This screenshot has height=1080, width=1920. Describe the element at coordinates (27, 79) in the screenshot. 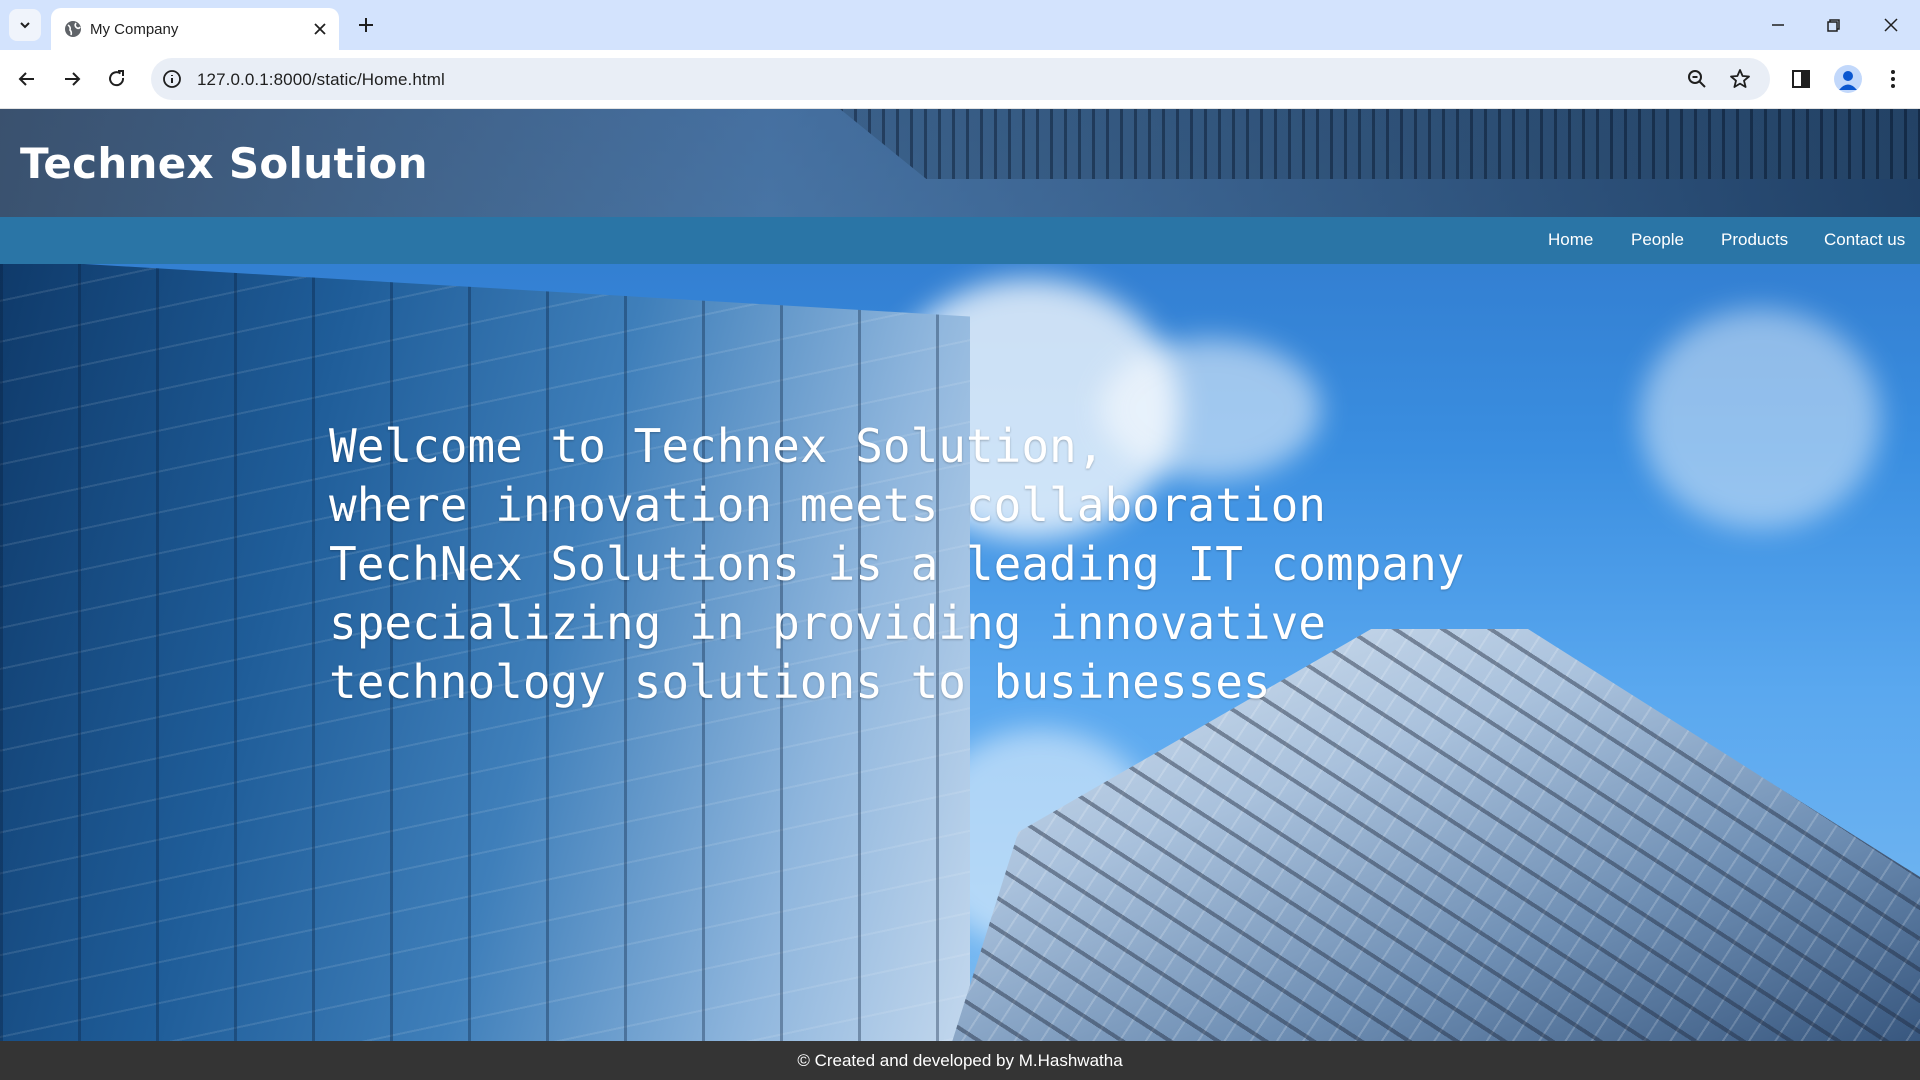

I see `back-arrow-icon` at that location.